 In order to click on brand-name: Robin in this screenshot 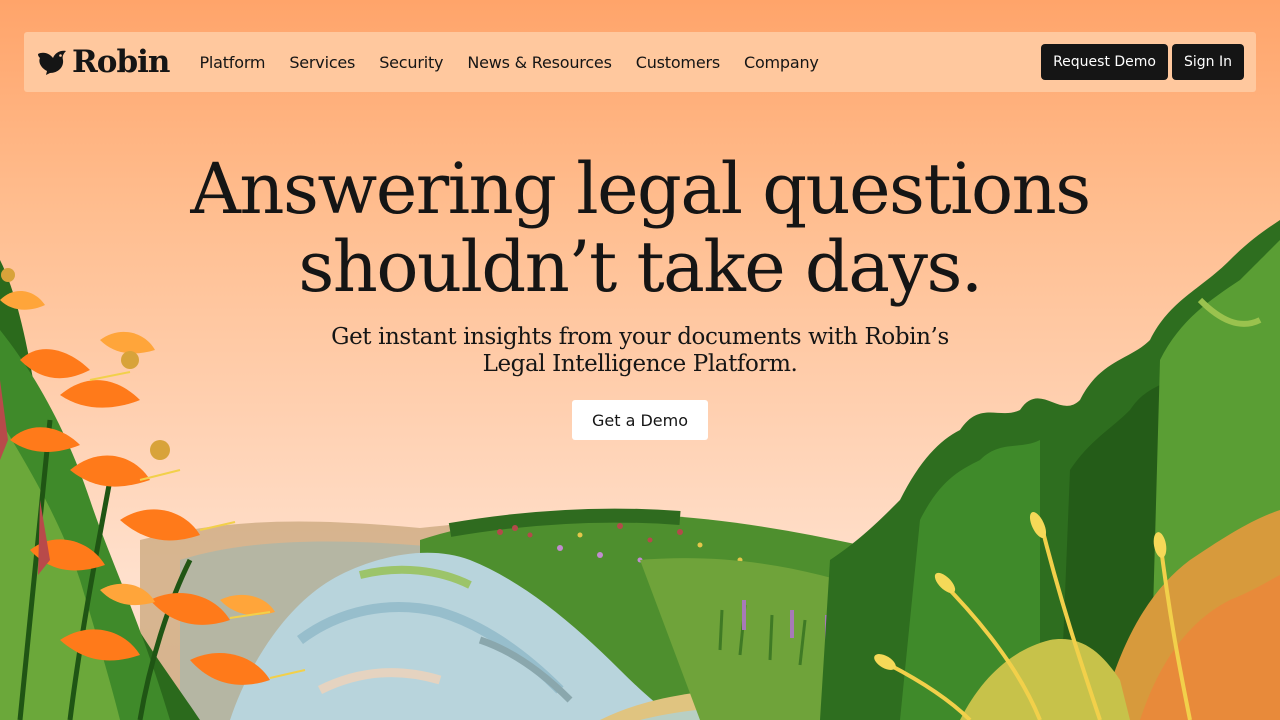, I will do `click(121, 61)`.